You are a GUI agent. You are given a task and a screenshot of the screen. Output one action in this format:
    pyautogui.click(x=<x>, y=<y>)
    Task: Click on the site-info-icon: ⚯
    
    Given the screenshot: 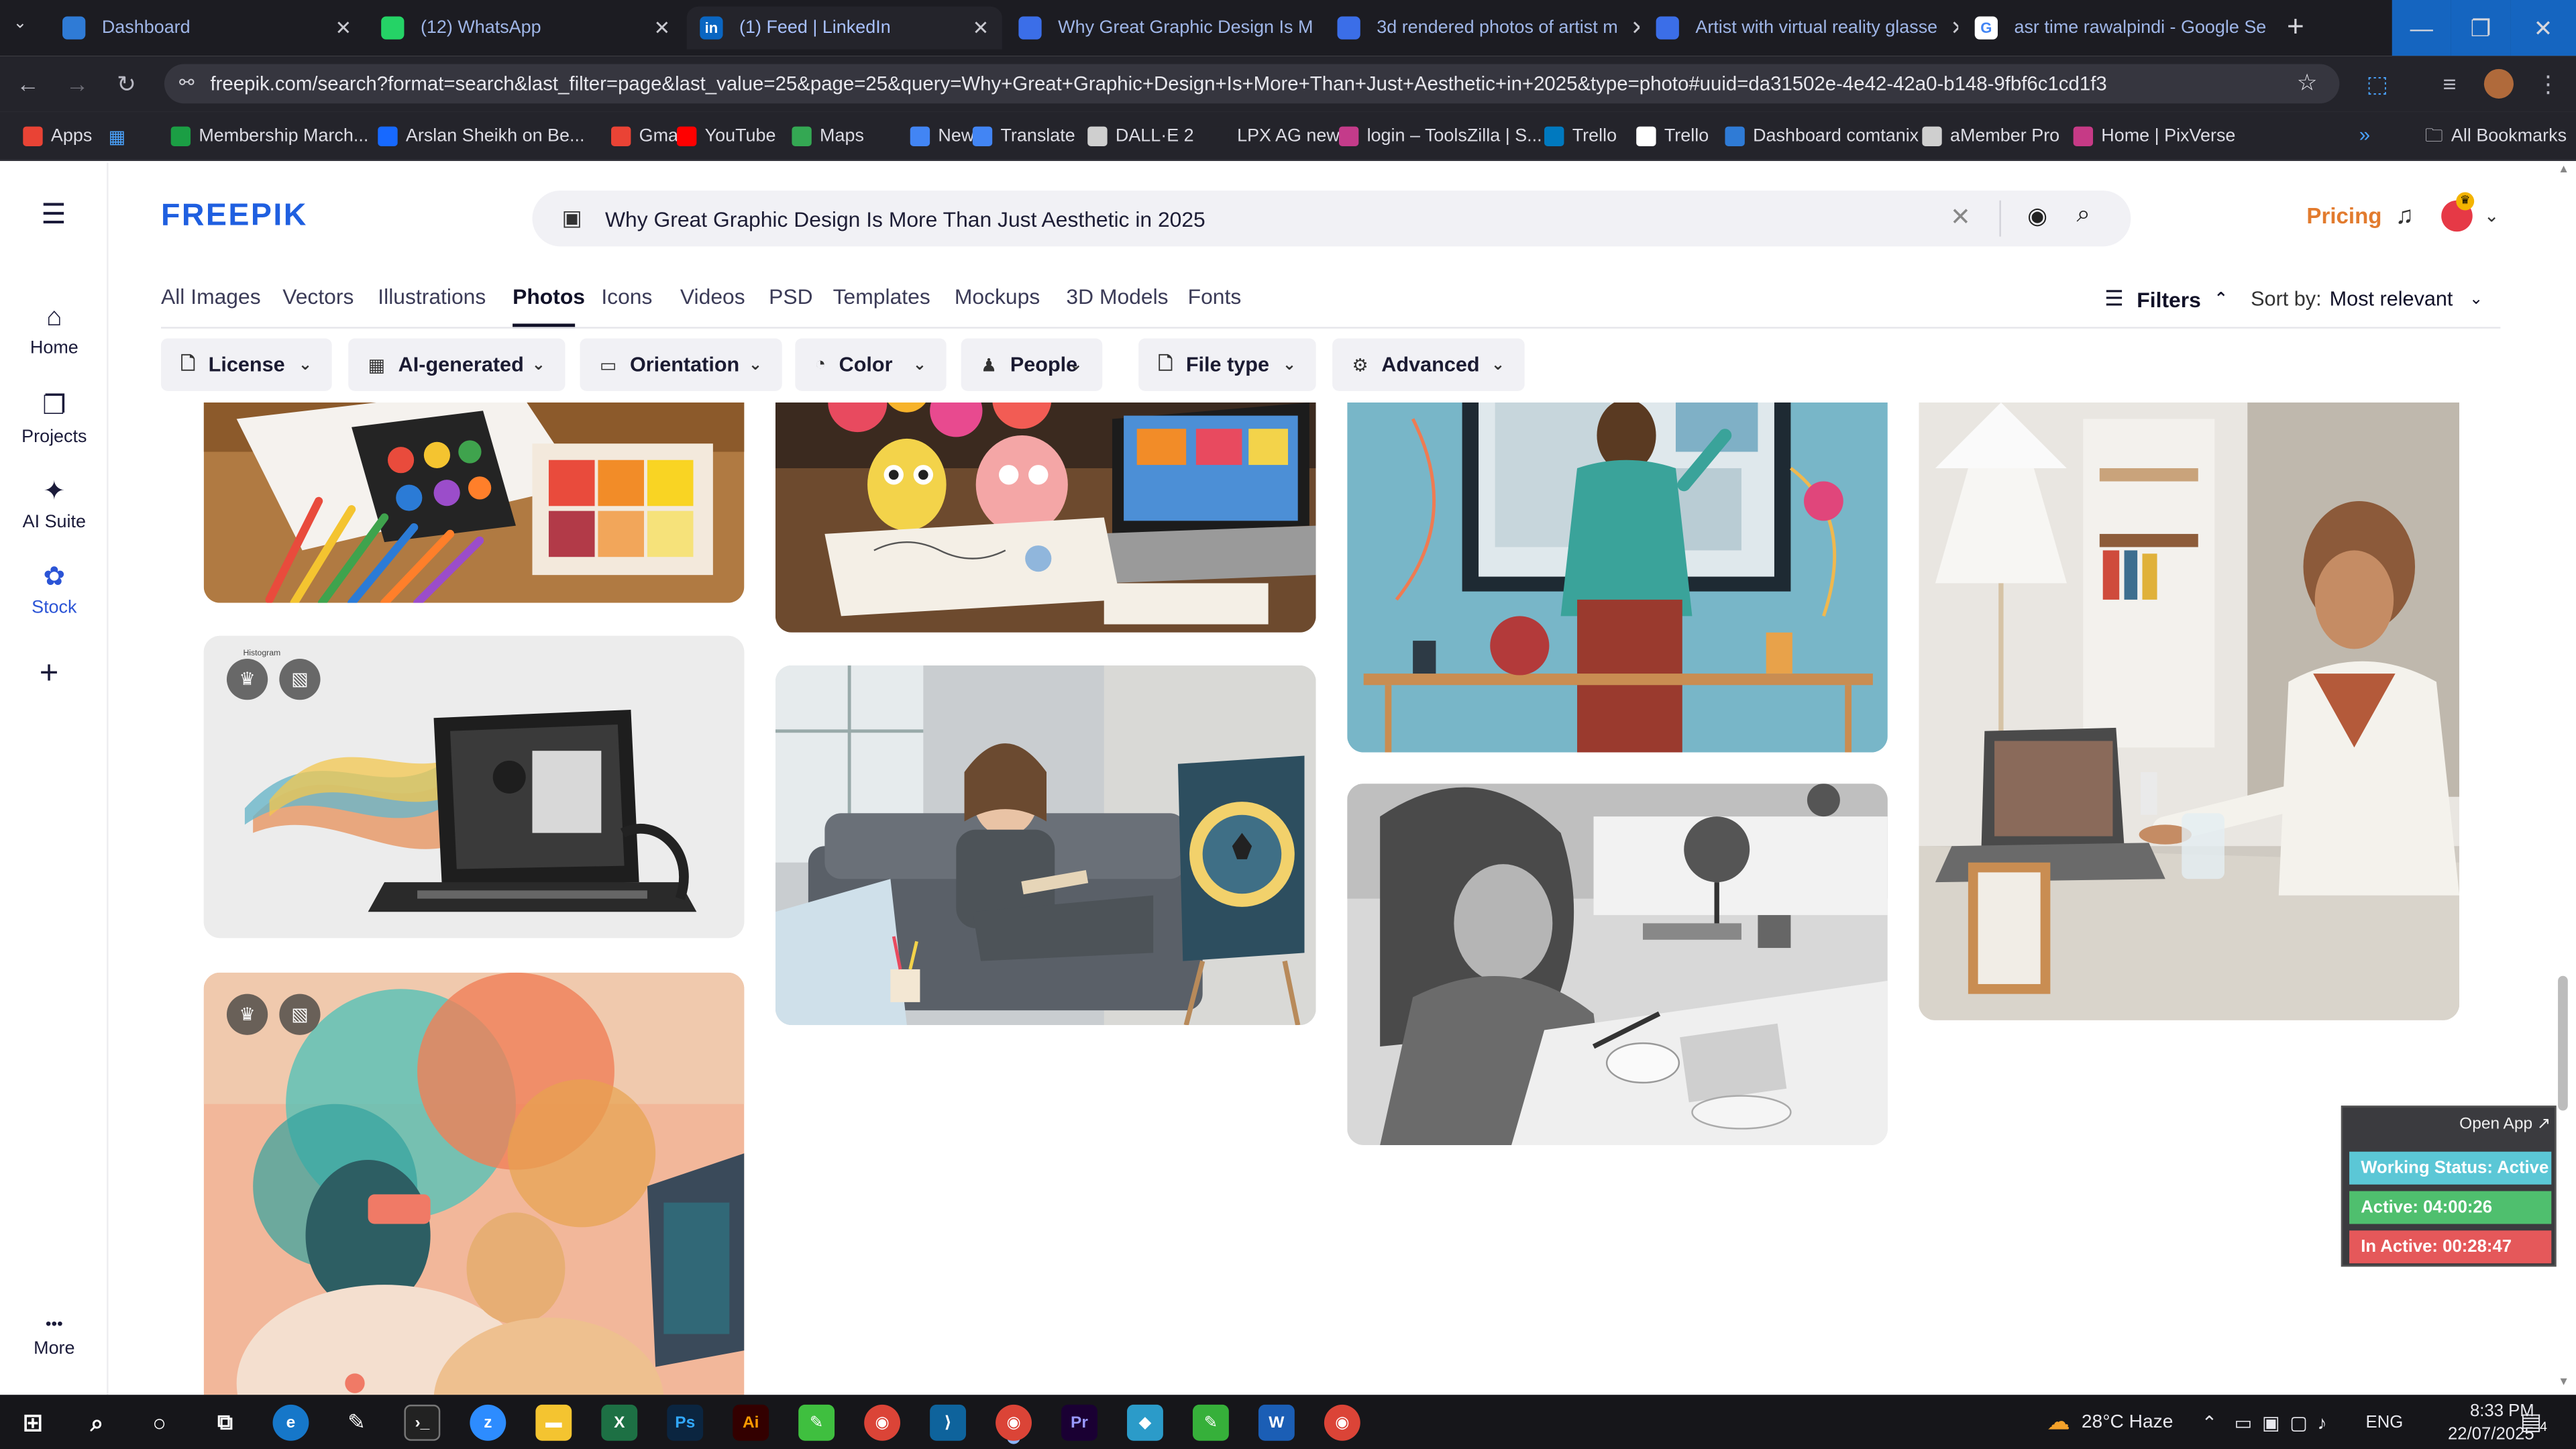 What is the action you would take?
    pyautogui.click(x=187, y=82)
    